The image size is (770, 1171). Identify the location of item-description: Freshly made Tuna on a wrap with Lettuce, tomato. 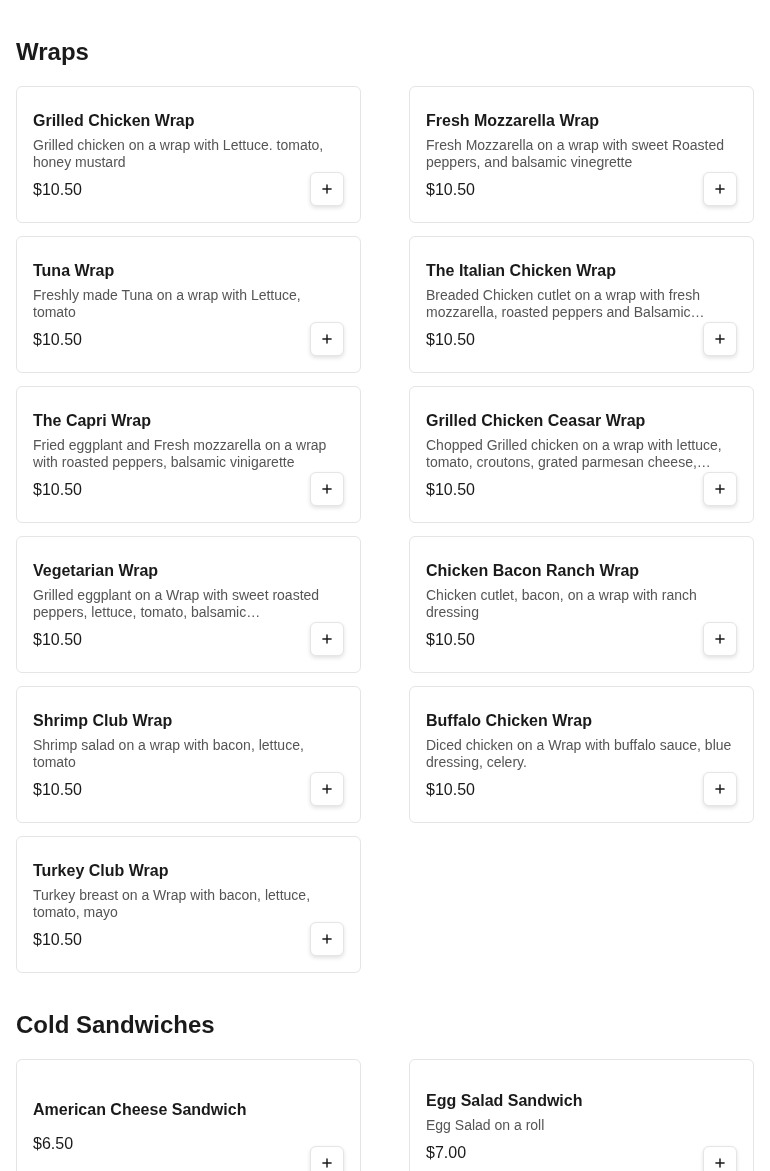
(167, 304).